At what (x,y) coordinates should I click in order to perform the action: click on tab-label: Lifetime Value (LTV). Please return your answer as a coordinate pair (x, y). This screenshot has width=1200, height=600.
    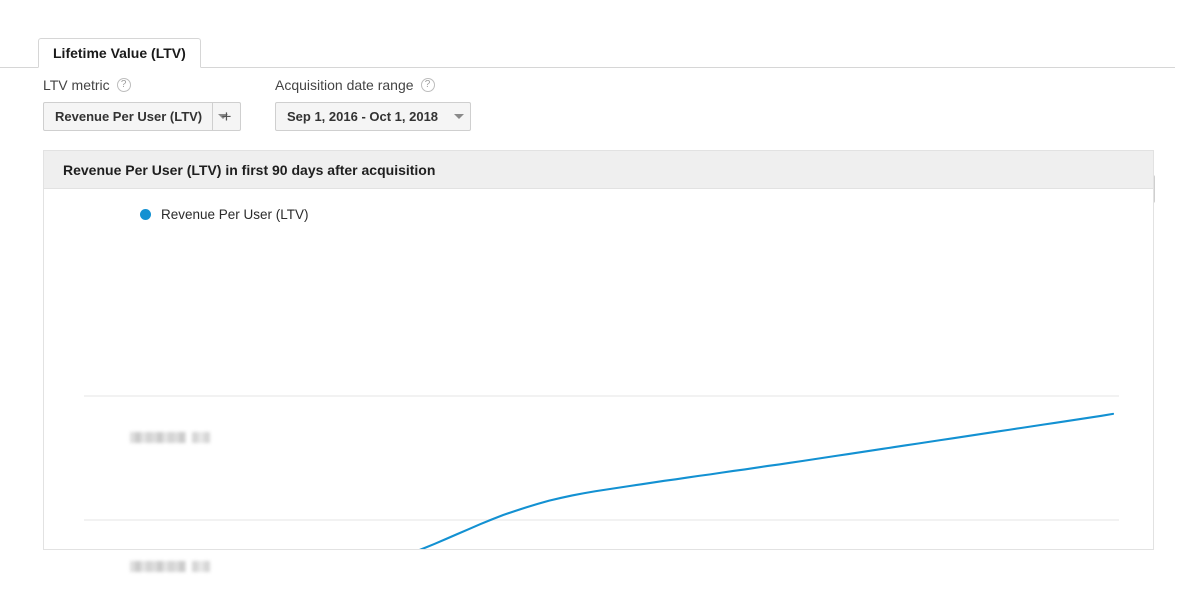
    Looking at the image, I should click on (119, 53).